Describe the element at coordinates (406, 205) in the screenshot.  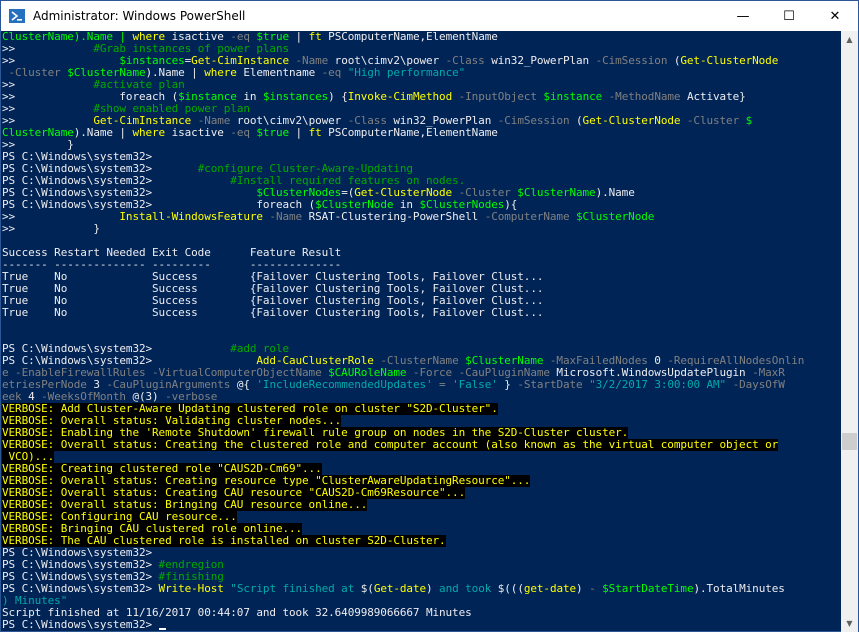
I see `console-text: in` at that location.